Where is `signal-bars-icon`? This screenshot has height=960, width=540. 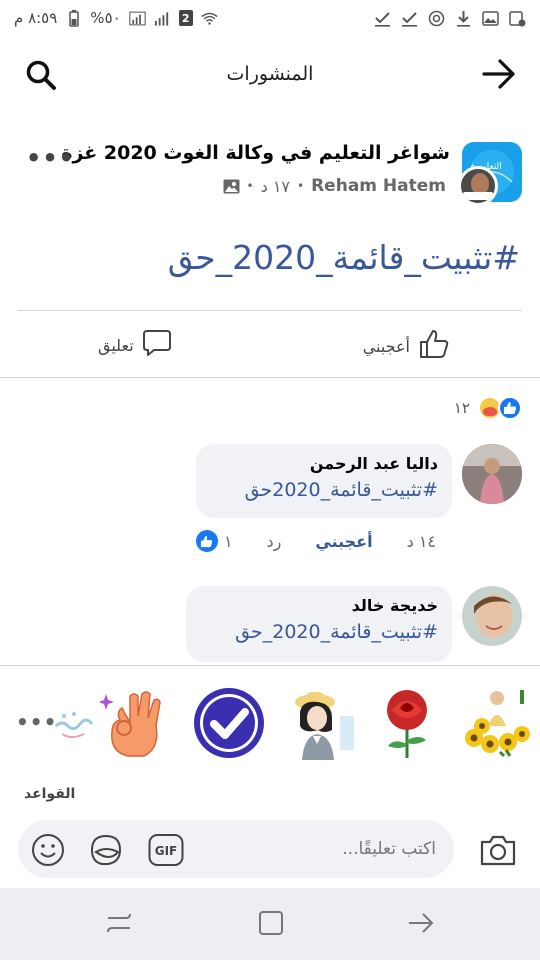
signal-bars-icon is located at coordinates (162, 18).